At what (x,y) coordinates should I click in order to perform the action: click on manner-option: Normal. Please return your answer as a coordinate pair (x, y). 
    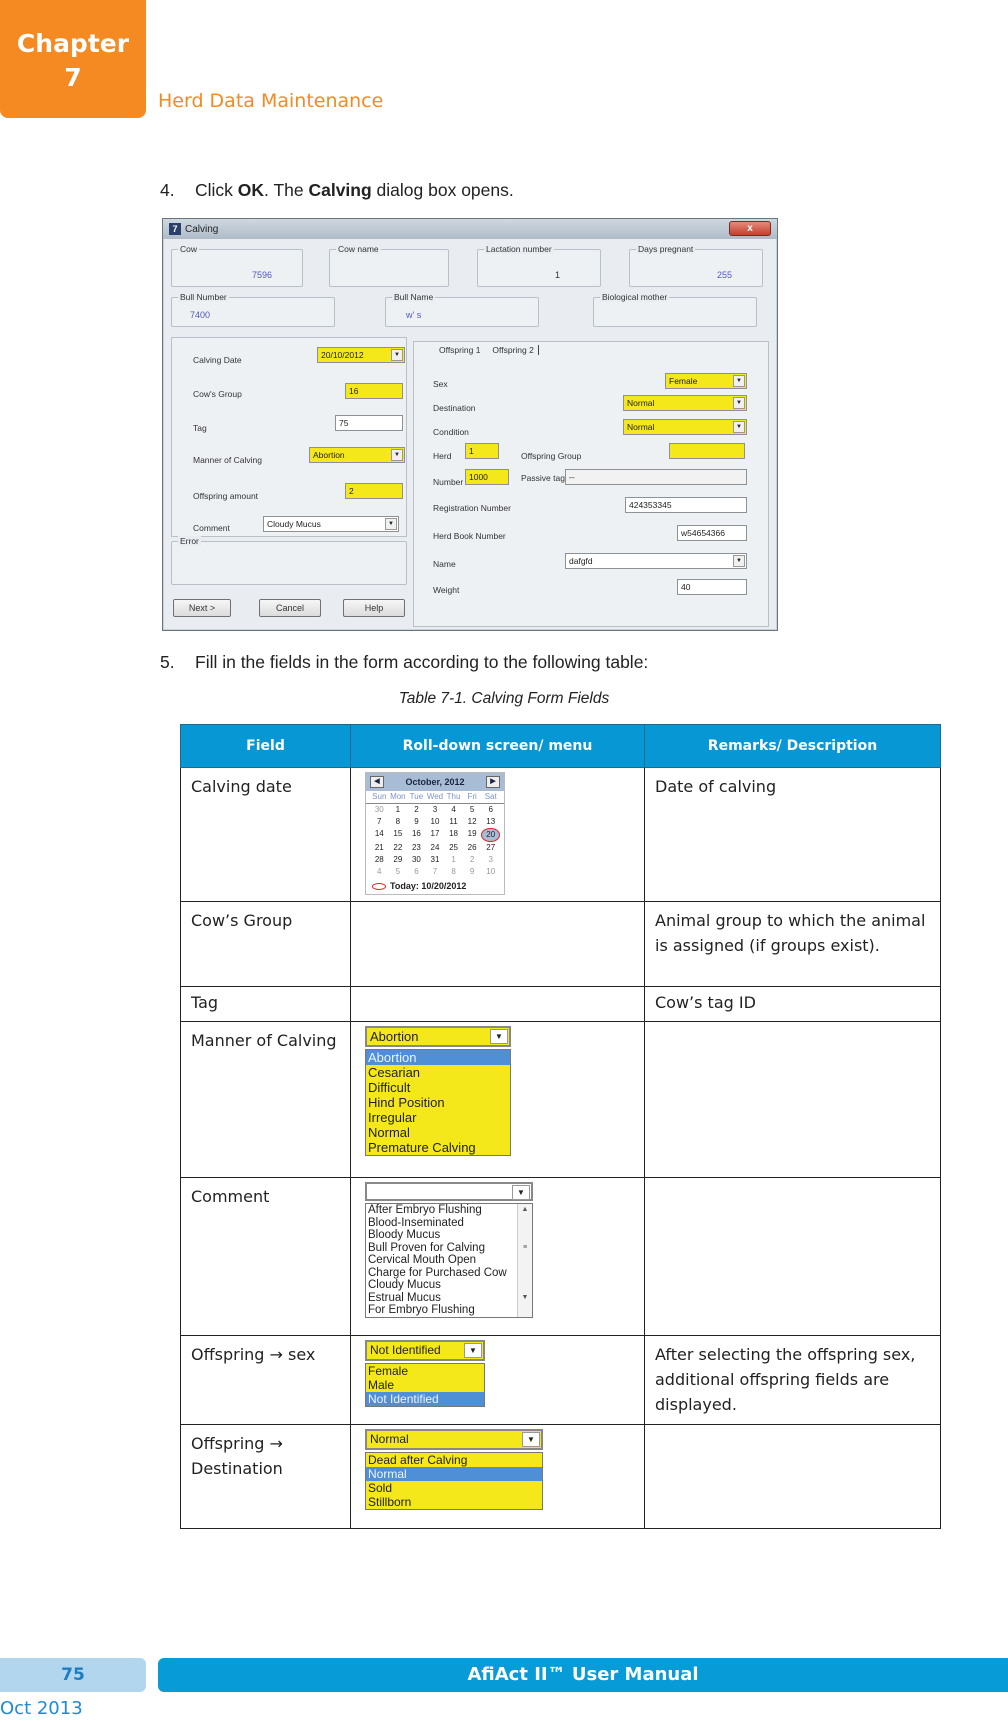
    Looking at the image, I should click on (438, 1132).